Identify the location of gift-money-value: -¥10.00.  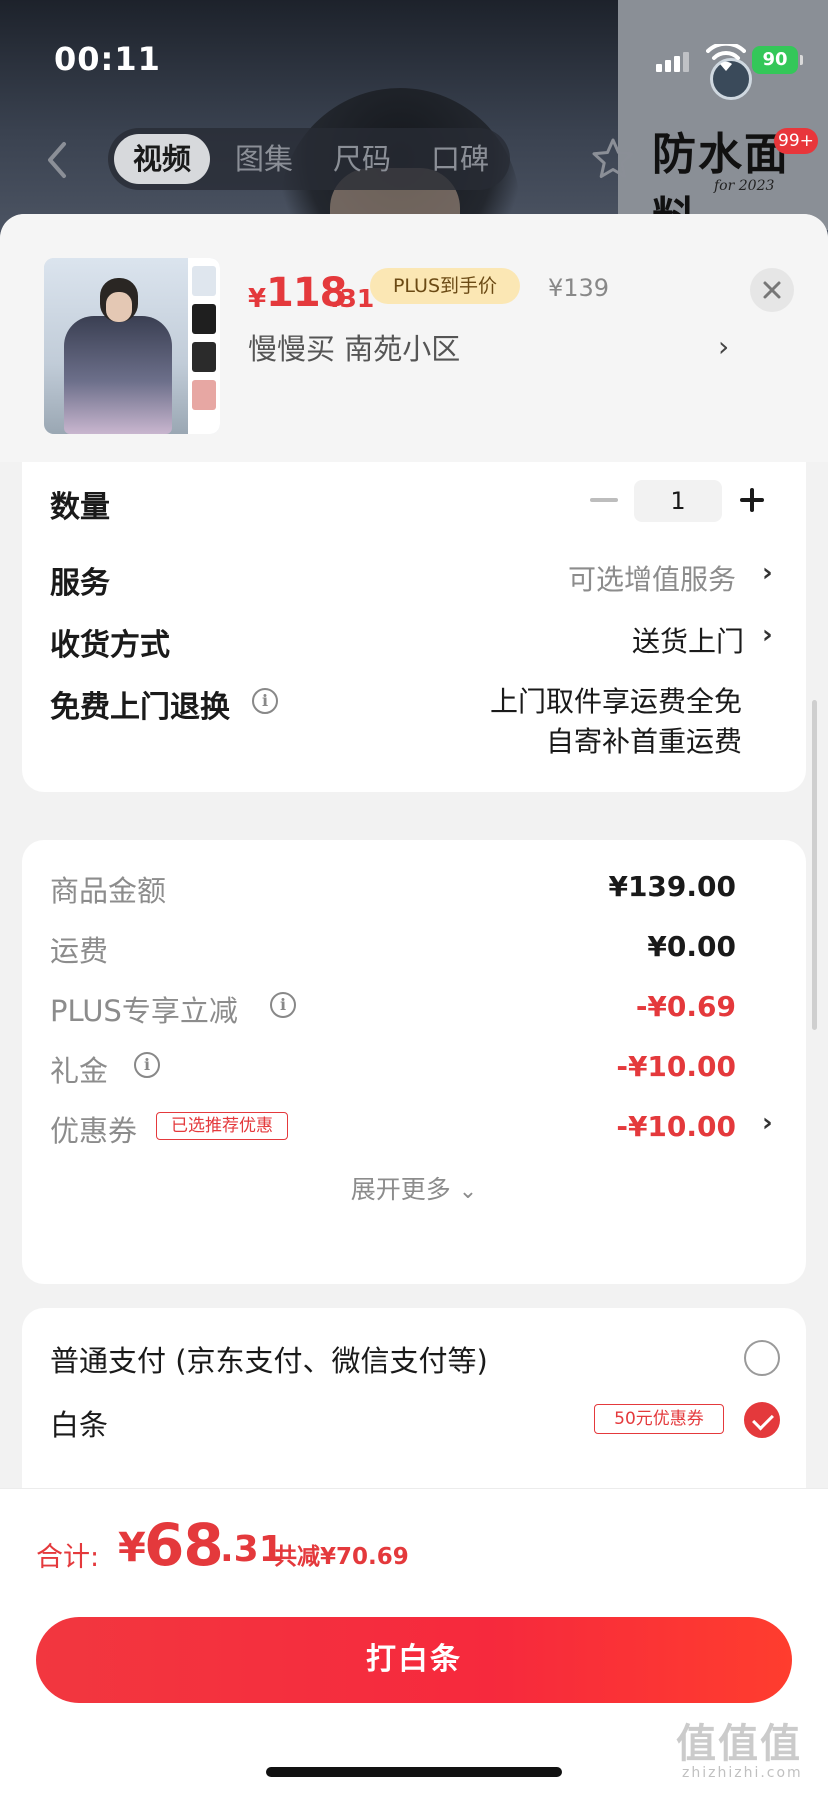
(676, 1066).